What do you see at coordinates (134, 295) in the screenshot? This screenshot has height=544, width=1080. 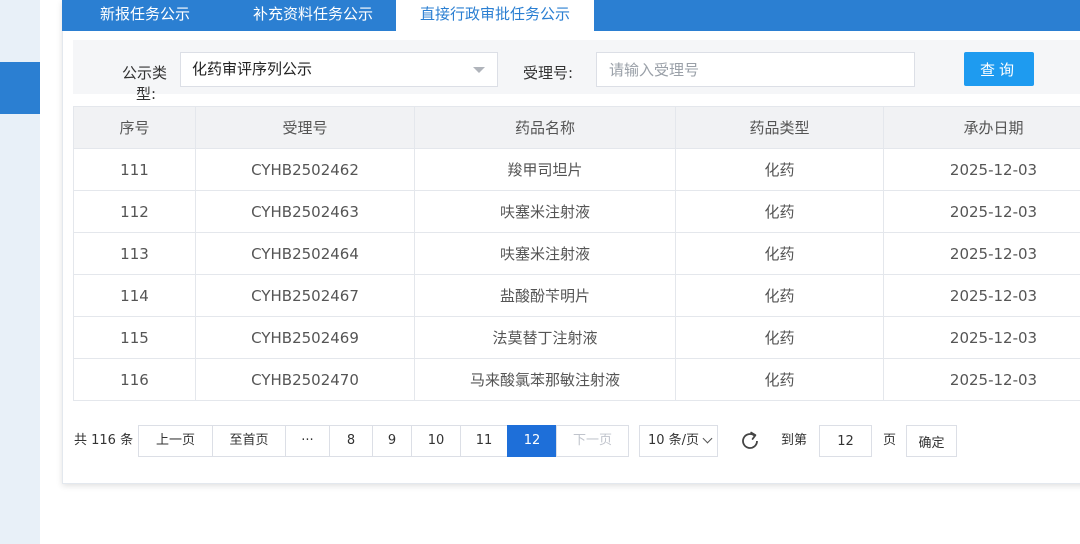 I see `cell-seq: 114` at bounding box center [134, 295].